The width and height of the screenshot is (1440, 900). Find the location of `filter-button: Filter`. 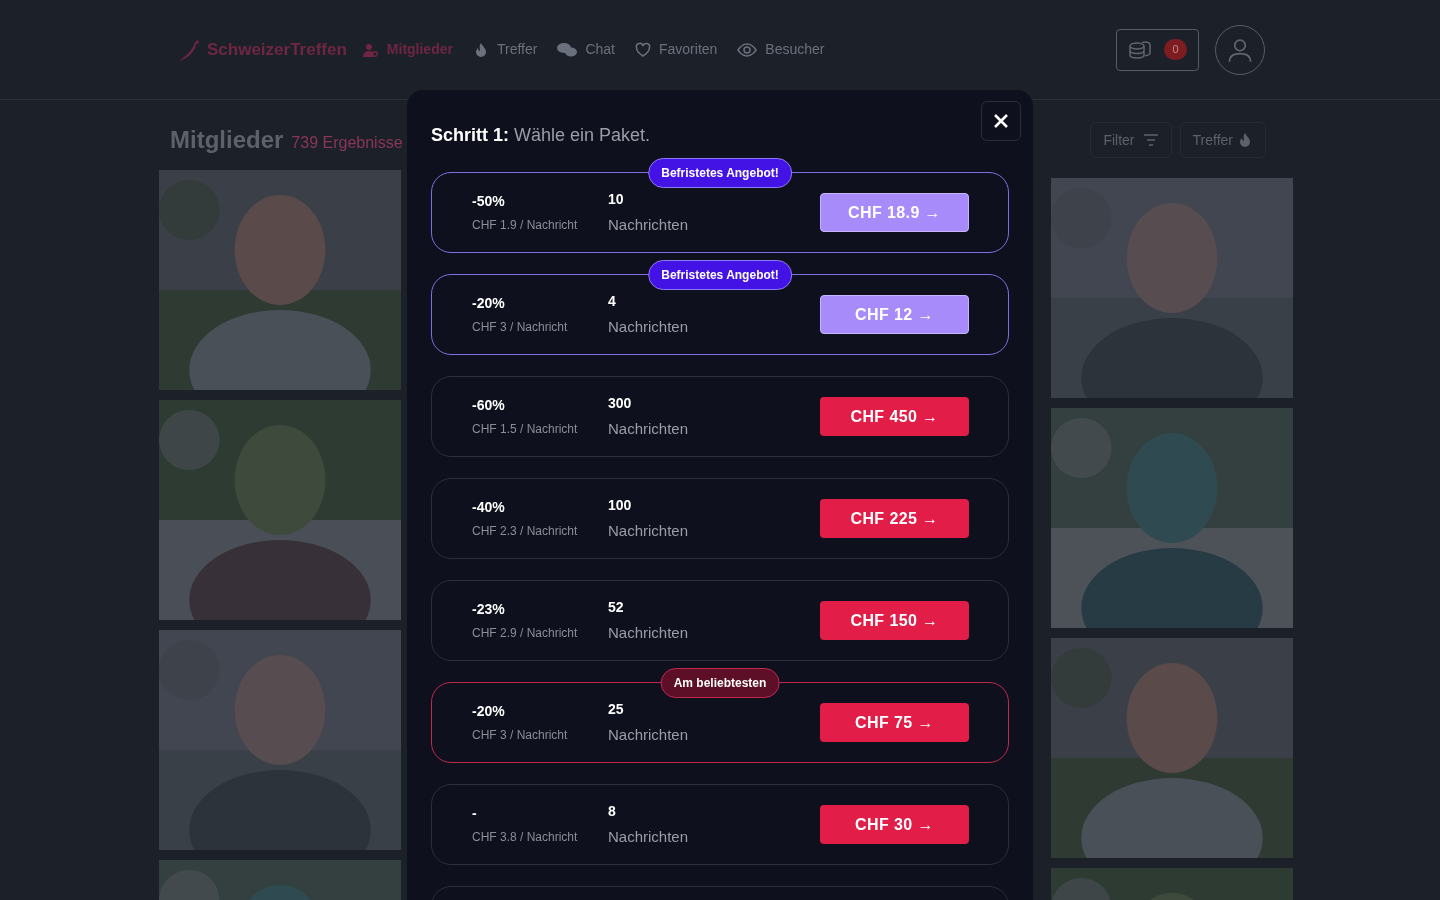

filter-button: Filter is located at coordinates (1131, 140).